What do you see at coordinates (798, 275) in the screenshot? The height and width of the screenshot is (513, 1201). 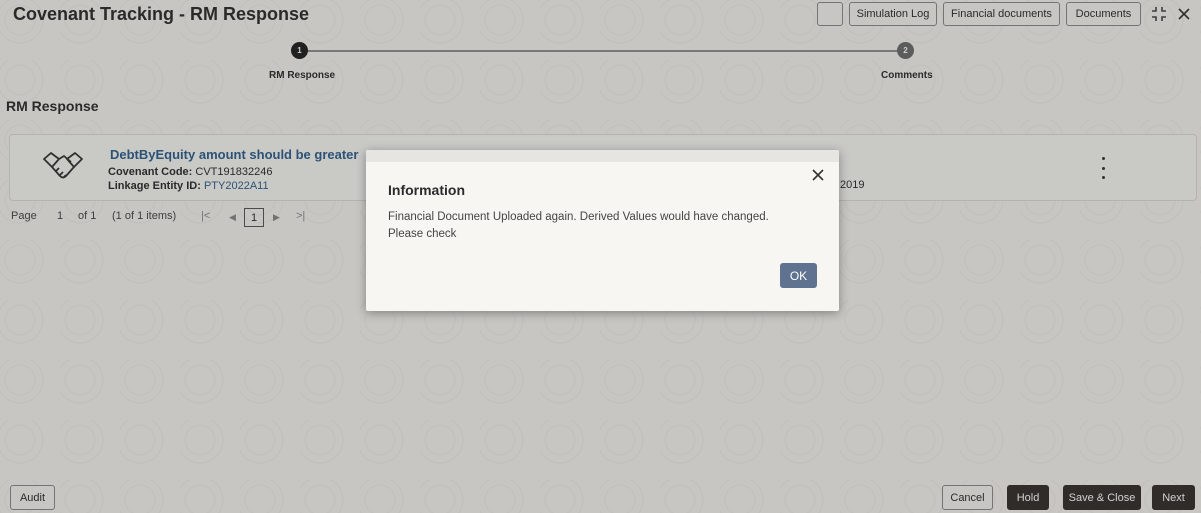 I see `ok-button: OK` at bounding box center [798, 275].